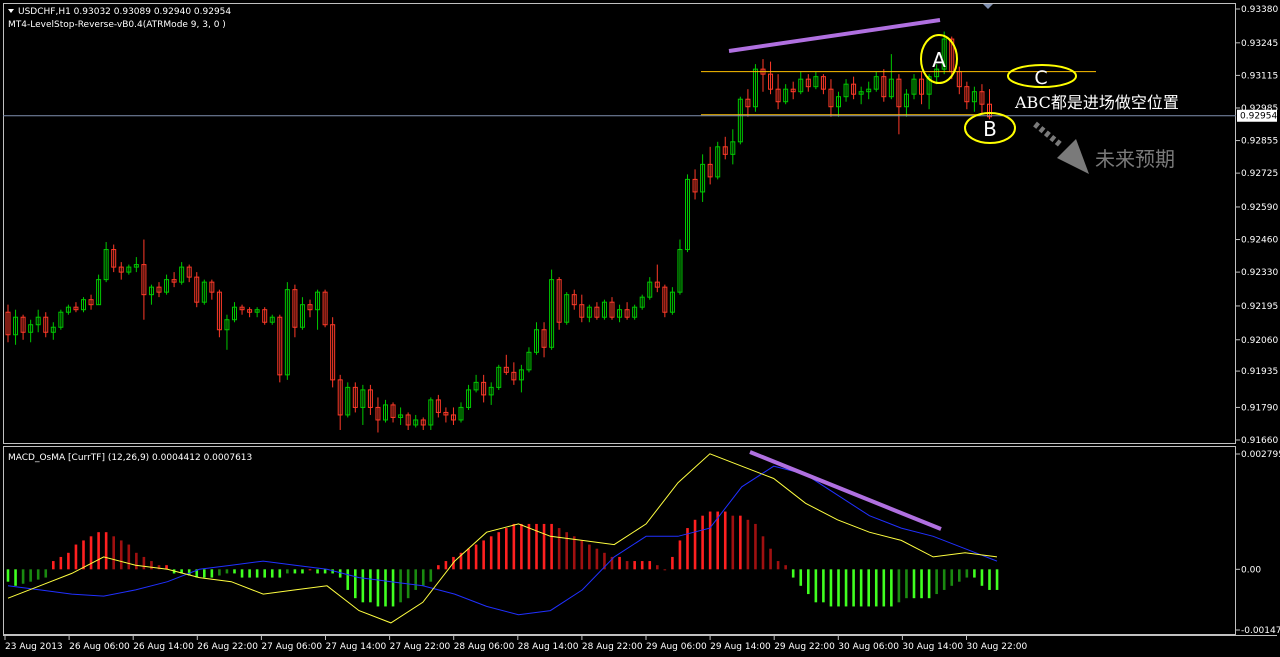 The image size is (1280, 657). I want to click on svg-text: 0.92060, so click(1259, 341).